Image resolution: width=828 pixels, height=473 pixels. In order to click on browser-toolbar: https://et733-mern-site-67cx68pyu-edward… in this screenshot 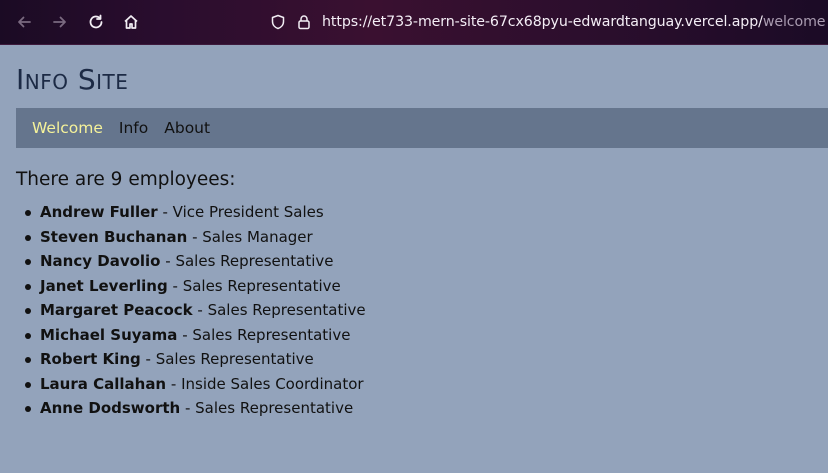, I will do `click(414, 22)`.